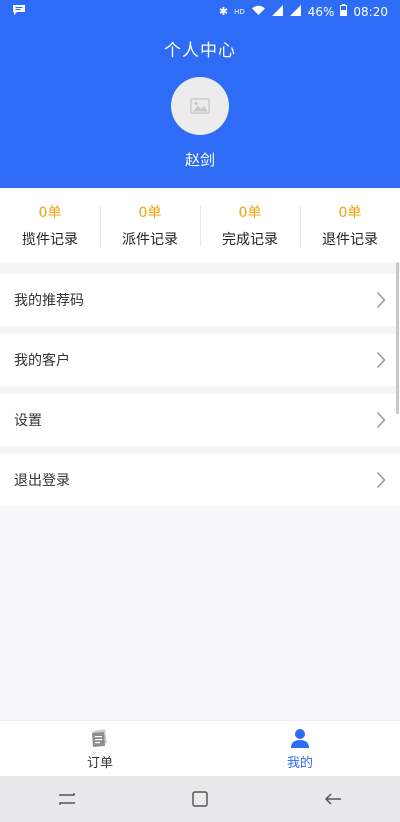 Image resolution: width=400 pixels, height=822 pixels. What do you see at coordinates (50, 225) in the screenshot?
I see `stat-pickup-records: 0单 揽件记录` at bounding box center [50, 225].